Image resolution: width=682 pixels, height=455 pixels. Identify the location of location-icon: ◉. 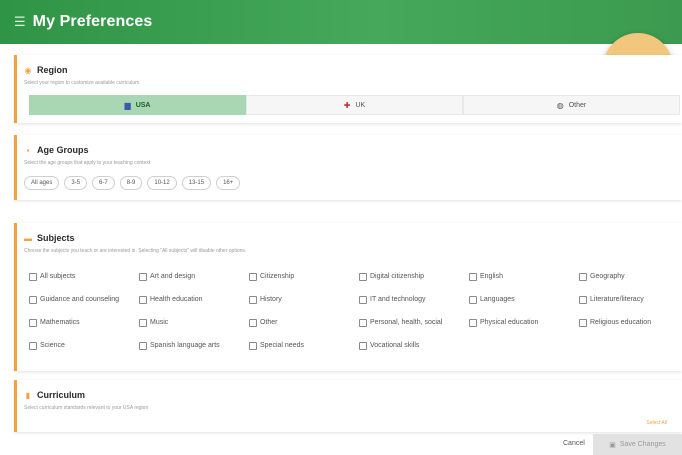
(28, 70).